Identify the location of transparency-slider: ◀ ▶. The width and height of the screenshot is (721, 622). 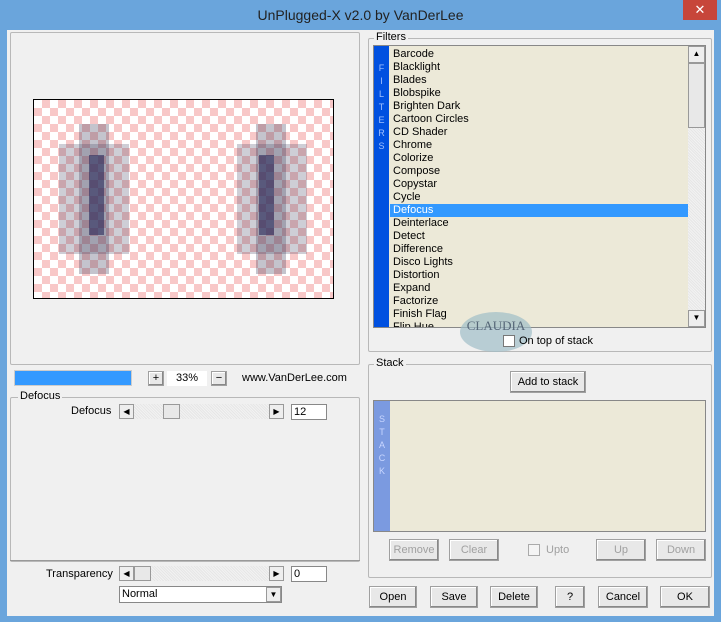
(201, 573).